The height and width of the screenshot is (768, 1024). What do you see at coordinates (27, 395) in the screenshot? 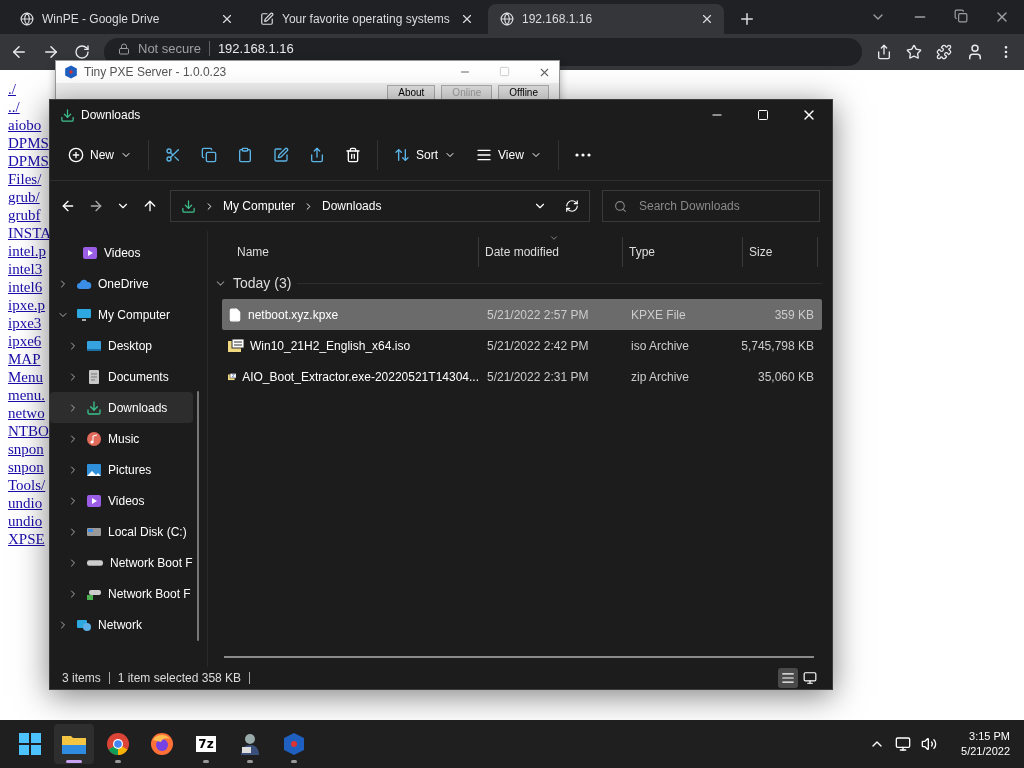
I see `directory-link: menu.` at bounding box center [27, 395].